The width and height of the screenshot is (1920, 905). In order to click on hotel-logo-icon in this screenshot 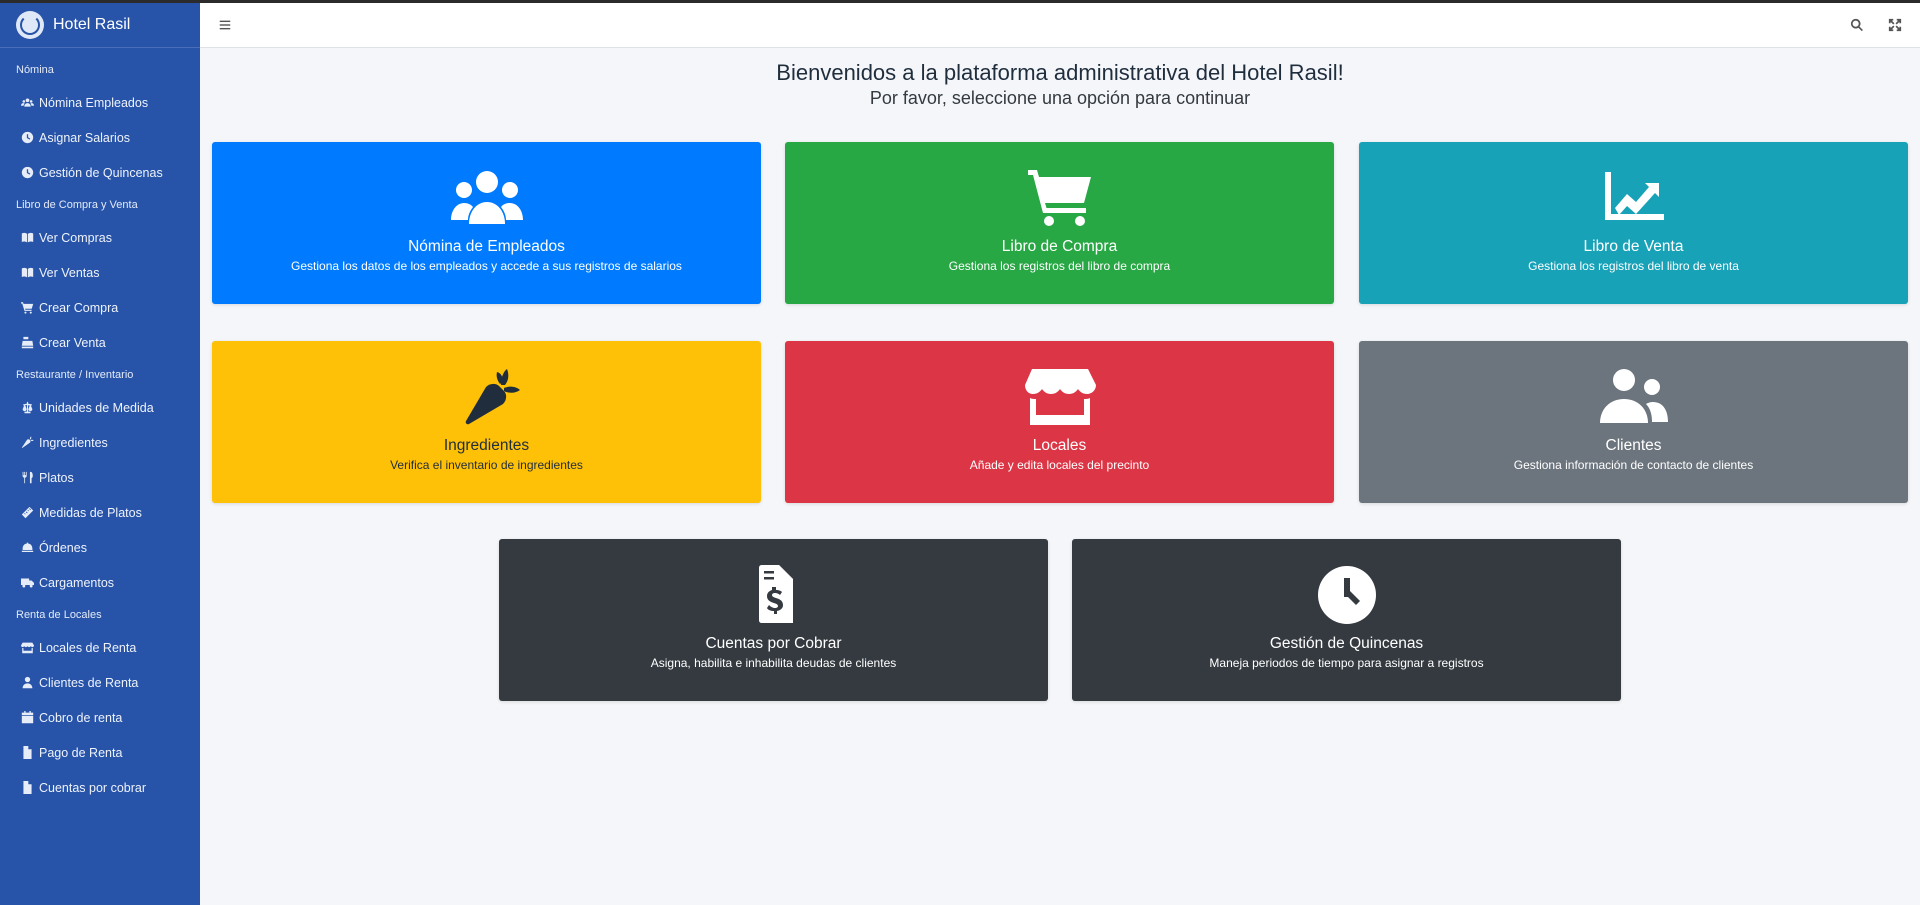, I will do `click(30, 25)`.